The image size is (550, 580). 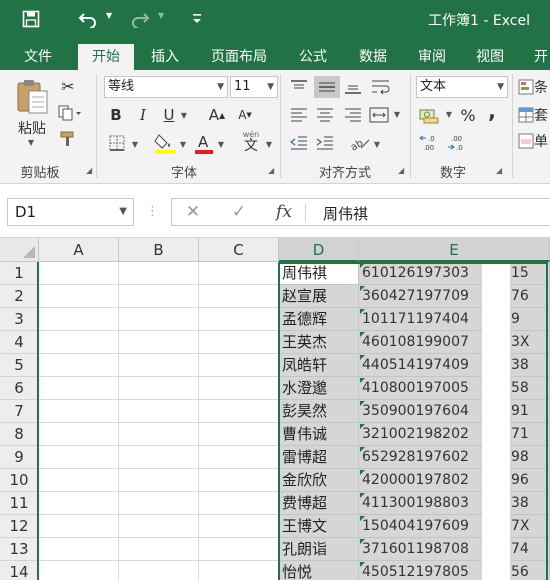 What do you see at coordinates (116, 115) in the screenshot?
I see `bold-button: B` at bounding box center [116, 115].